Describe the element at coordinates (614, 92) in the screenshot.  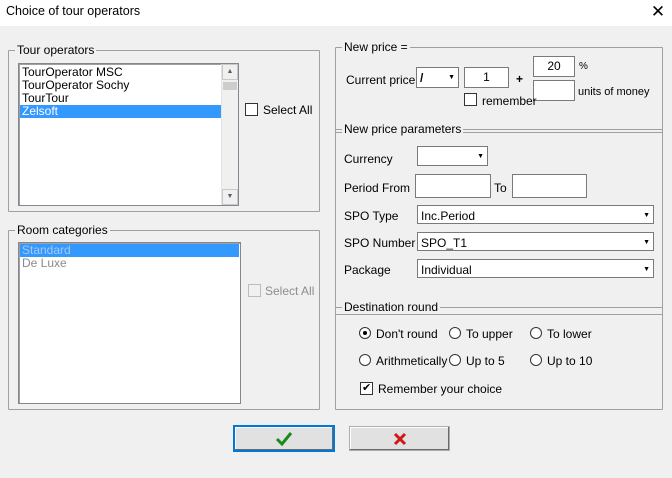
I see `units-label: units of money` at that location.